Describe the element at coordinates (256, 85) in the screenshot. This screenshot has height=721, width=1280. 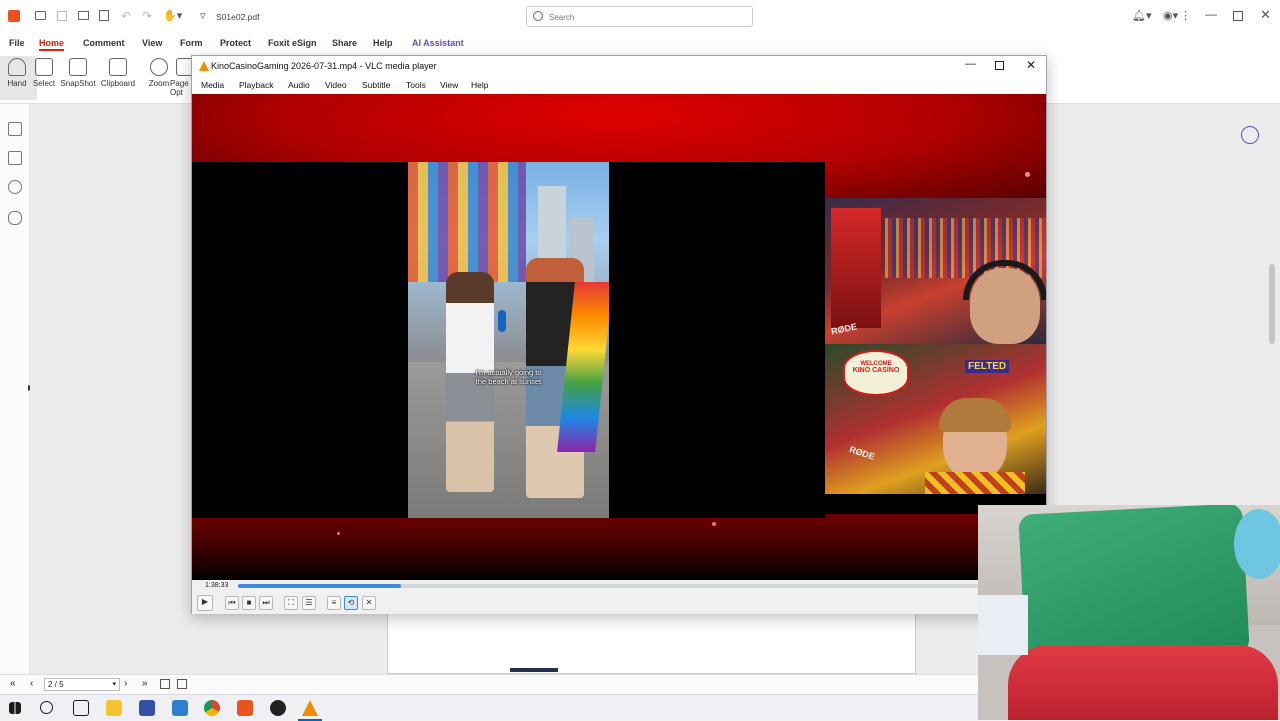
I see `vlc-menu-playback: Playback` at that location.